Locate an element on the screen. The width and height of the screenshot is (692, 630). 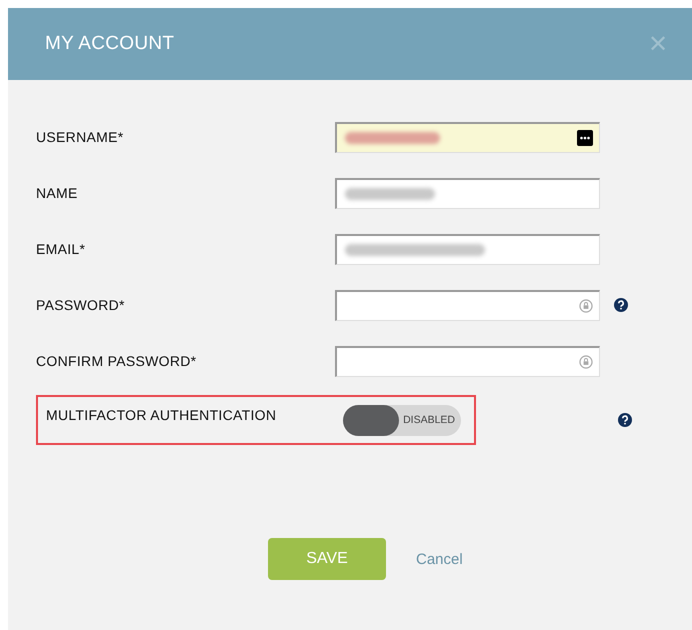
field-label: CONFIRM PASSWORD* is located at coordinates (117, 361).